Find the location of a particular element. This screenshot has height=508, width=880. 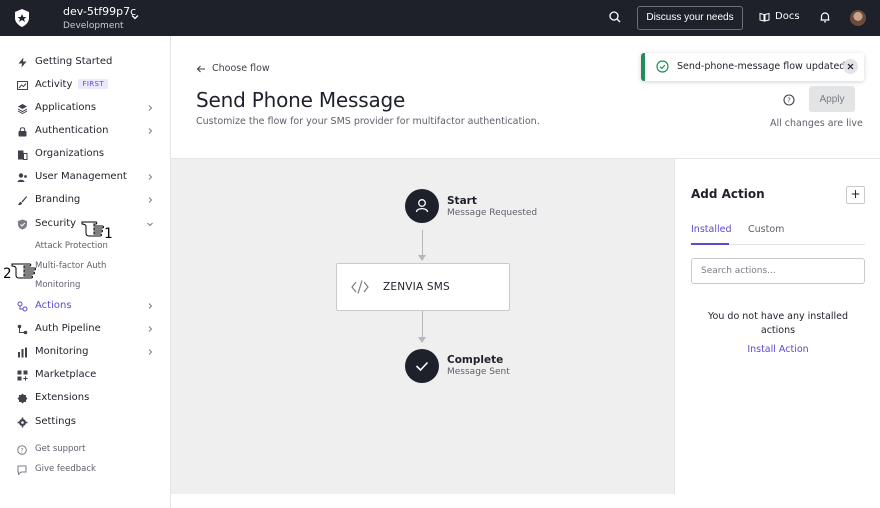

sidebar-item-authentication: Authentication is located at coordinates (85, 131).